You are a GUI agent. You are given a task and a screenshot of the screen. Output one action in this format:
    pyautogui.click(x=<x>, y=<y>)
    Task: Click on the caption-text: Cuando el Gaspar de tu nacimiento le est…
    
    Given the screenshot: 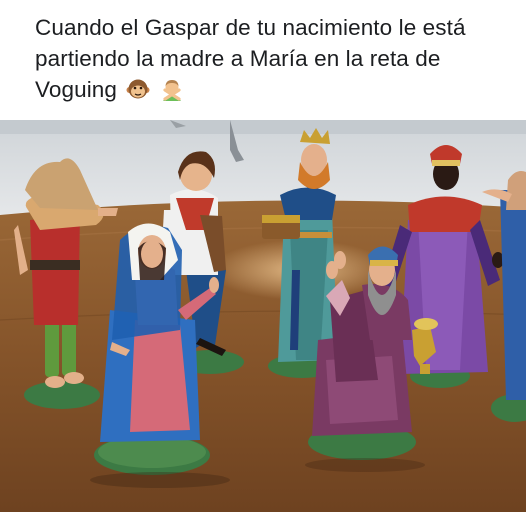 What is the action you would take?
    pyautogui.click(x=250, y=58)
    